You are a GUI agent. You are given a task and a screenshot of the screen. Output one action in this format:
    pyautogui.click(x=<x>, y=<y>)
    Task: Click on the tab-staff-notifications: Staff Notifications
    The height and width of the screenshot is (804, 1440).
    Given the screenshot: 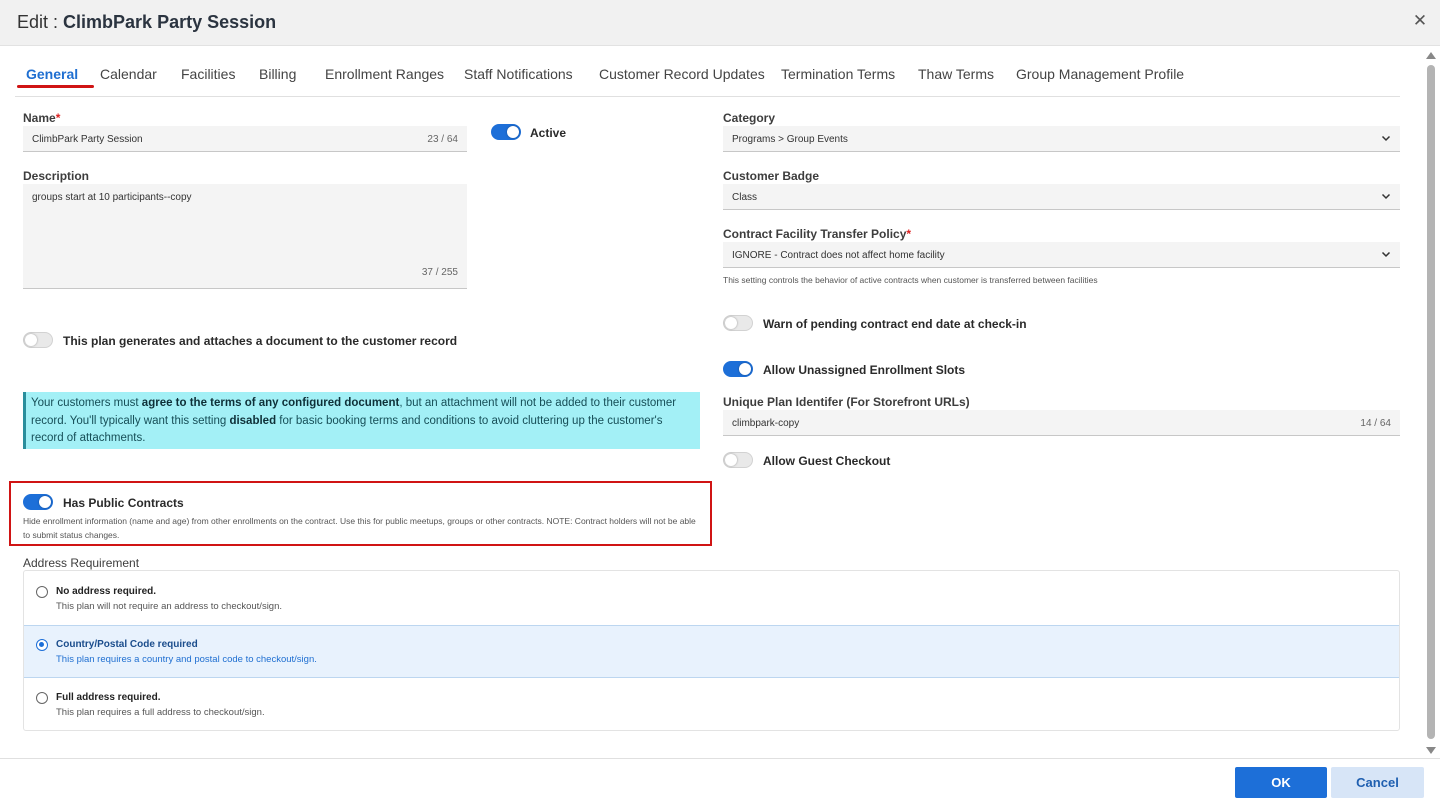 What is the action you would take?
    pyautogui.click(x=518, y=74)
    